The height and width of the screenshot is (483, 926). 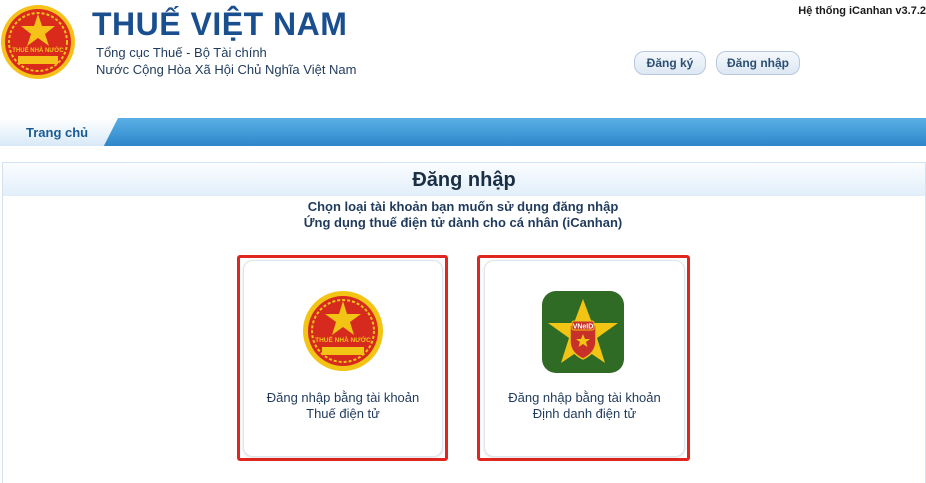 What do you see at coordinates (583, 332) in the screenshot?
I see `vneid-icon: VNeID` at bounding box center [583, 332].